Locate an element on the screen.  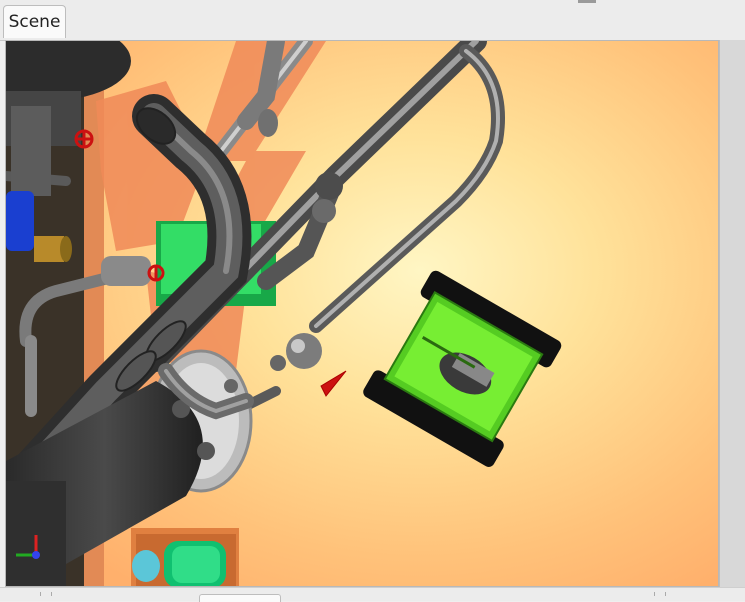
bottom-grip-right is located at coordinates (660, 594).